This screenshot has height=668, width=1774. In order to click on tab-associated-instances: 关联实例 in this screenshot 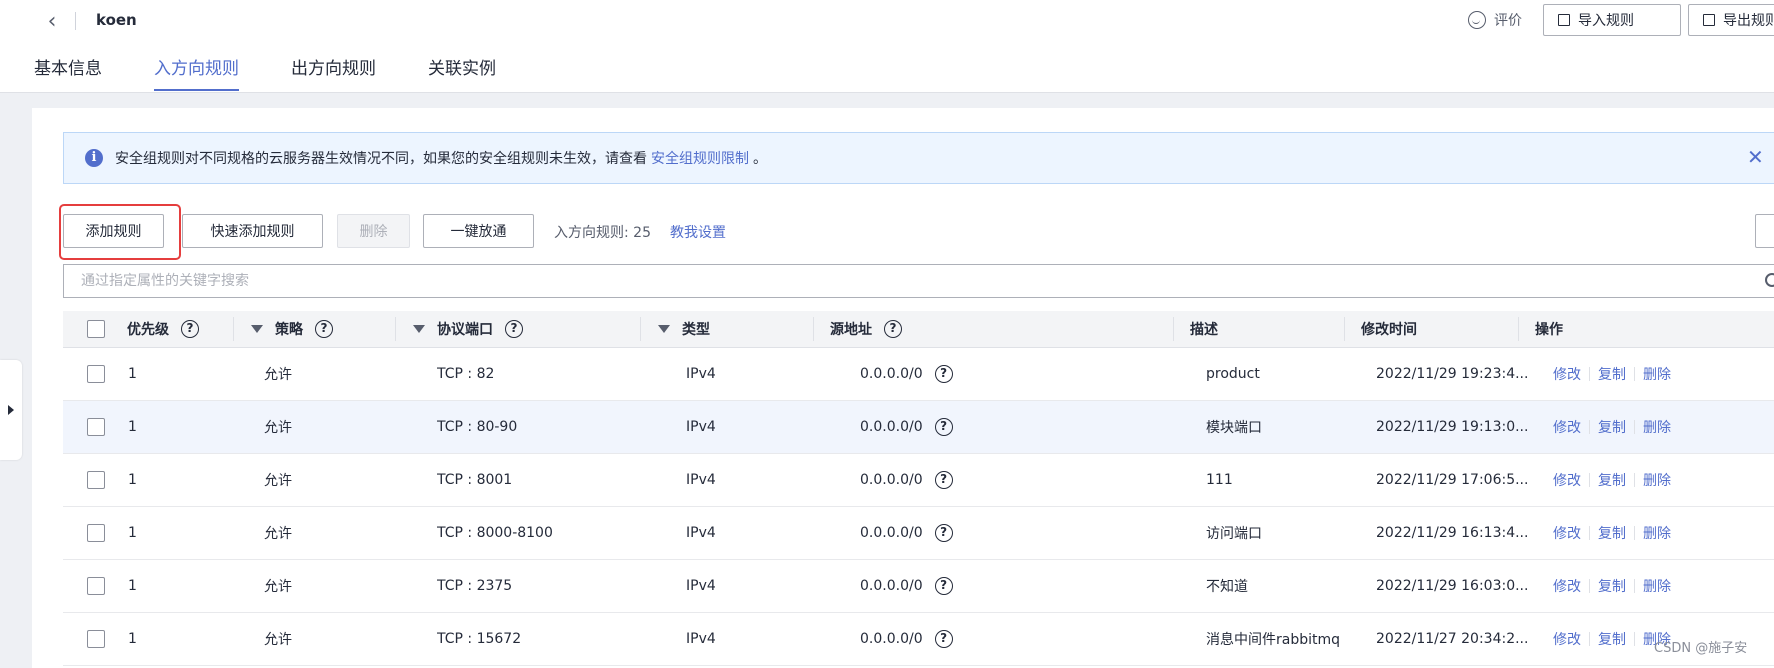, I will do `click(462, 72)`.